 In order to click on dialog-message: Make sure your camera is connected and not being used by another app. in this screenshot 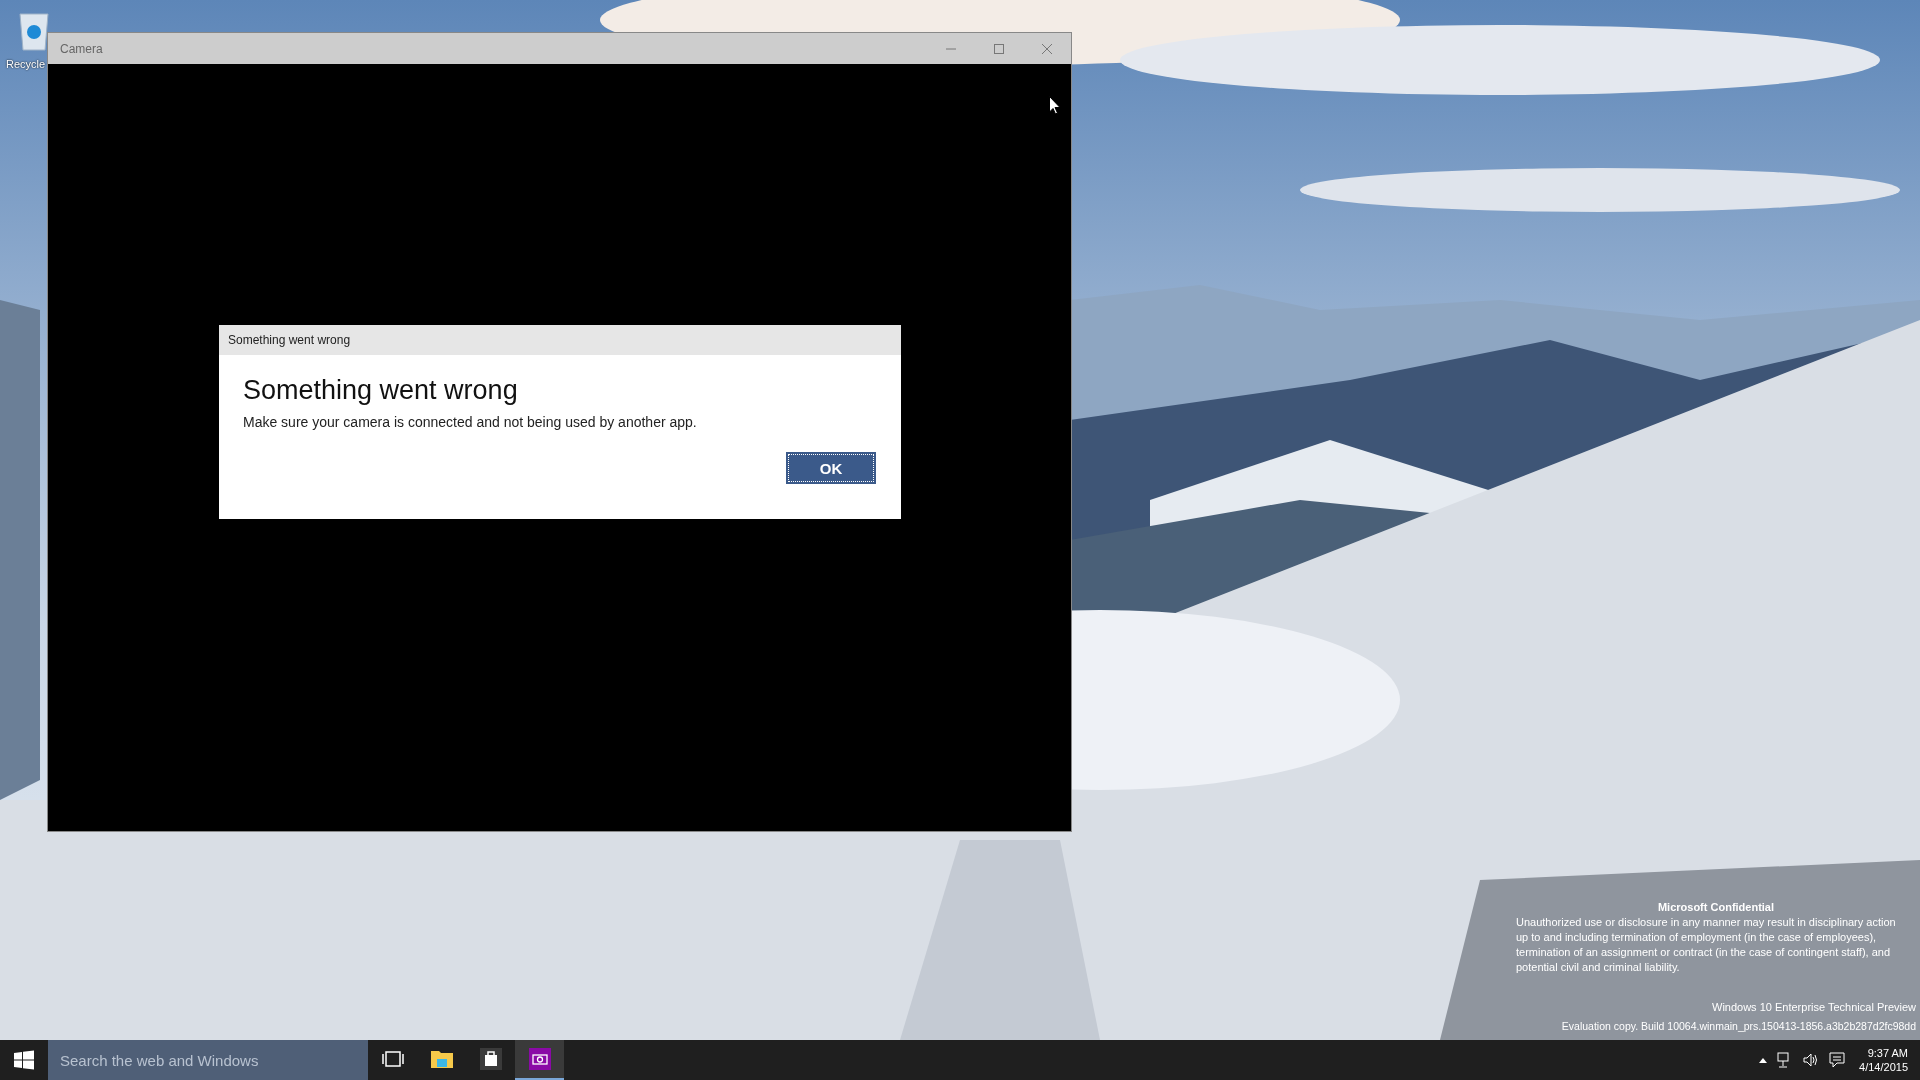, I will do `click(470, 422)`.